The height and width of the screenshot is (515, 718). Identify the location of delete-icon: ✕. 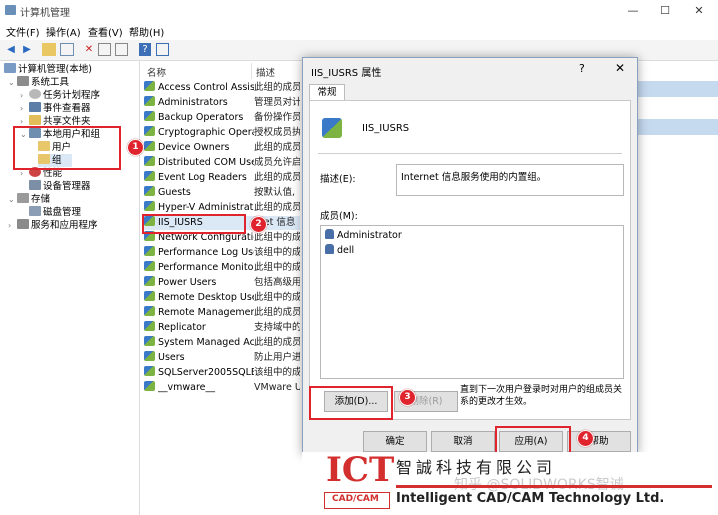
(89, 49).